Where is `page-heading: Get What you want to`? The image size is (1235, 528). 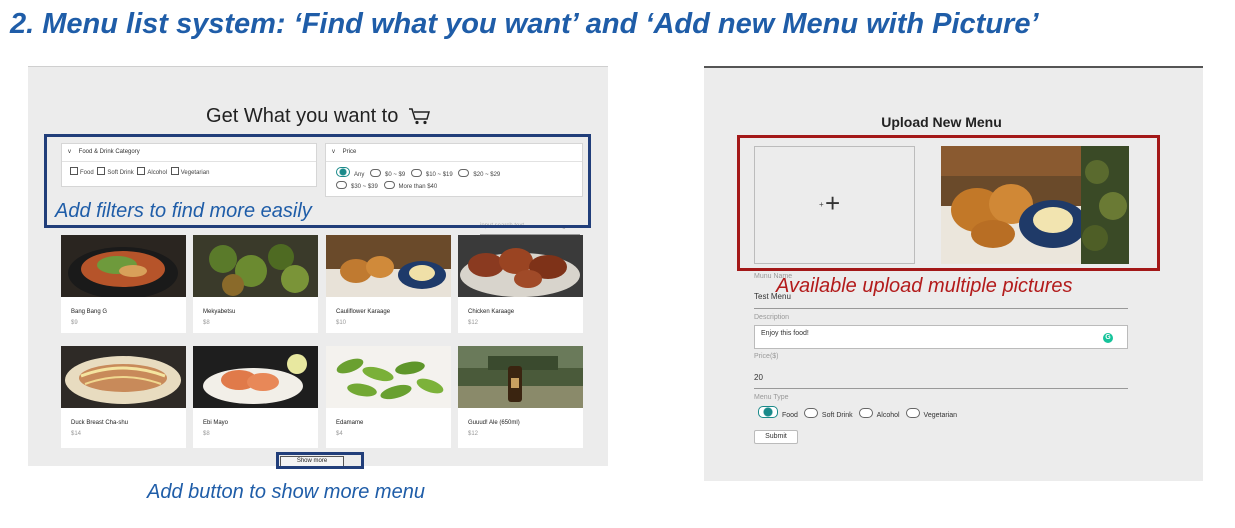
page-heading: Get What you want to is located at coordinates (318, 116).